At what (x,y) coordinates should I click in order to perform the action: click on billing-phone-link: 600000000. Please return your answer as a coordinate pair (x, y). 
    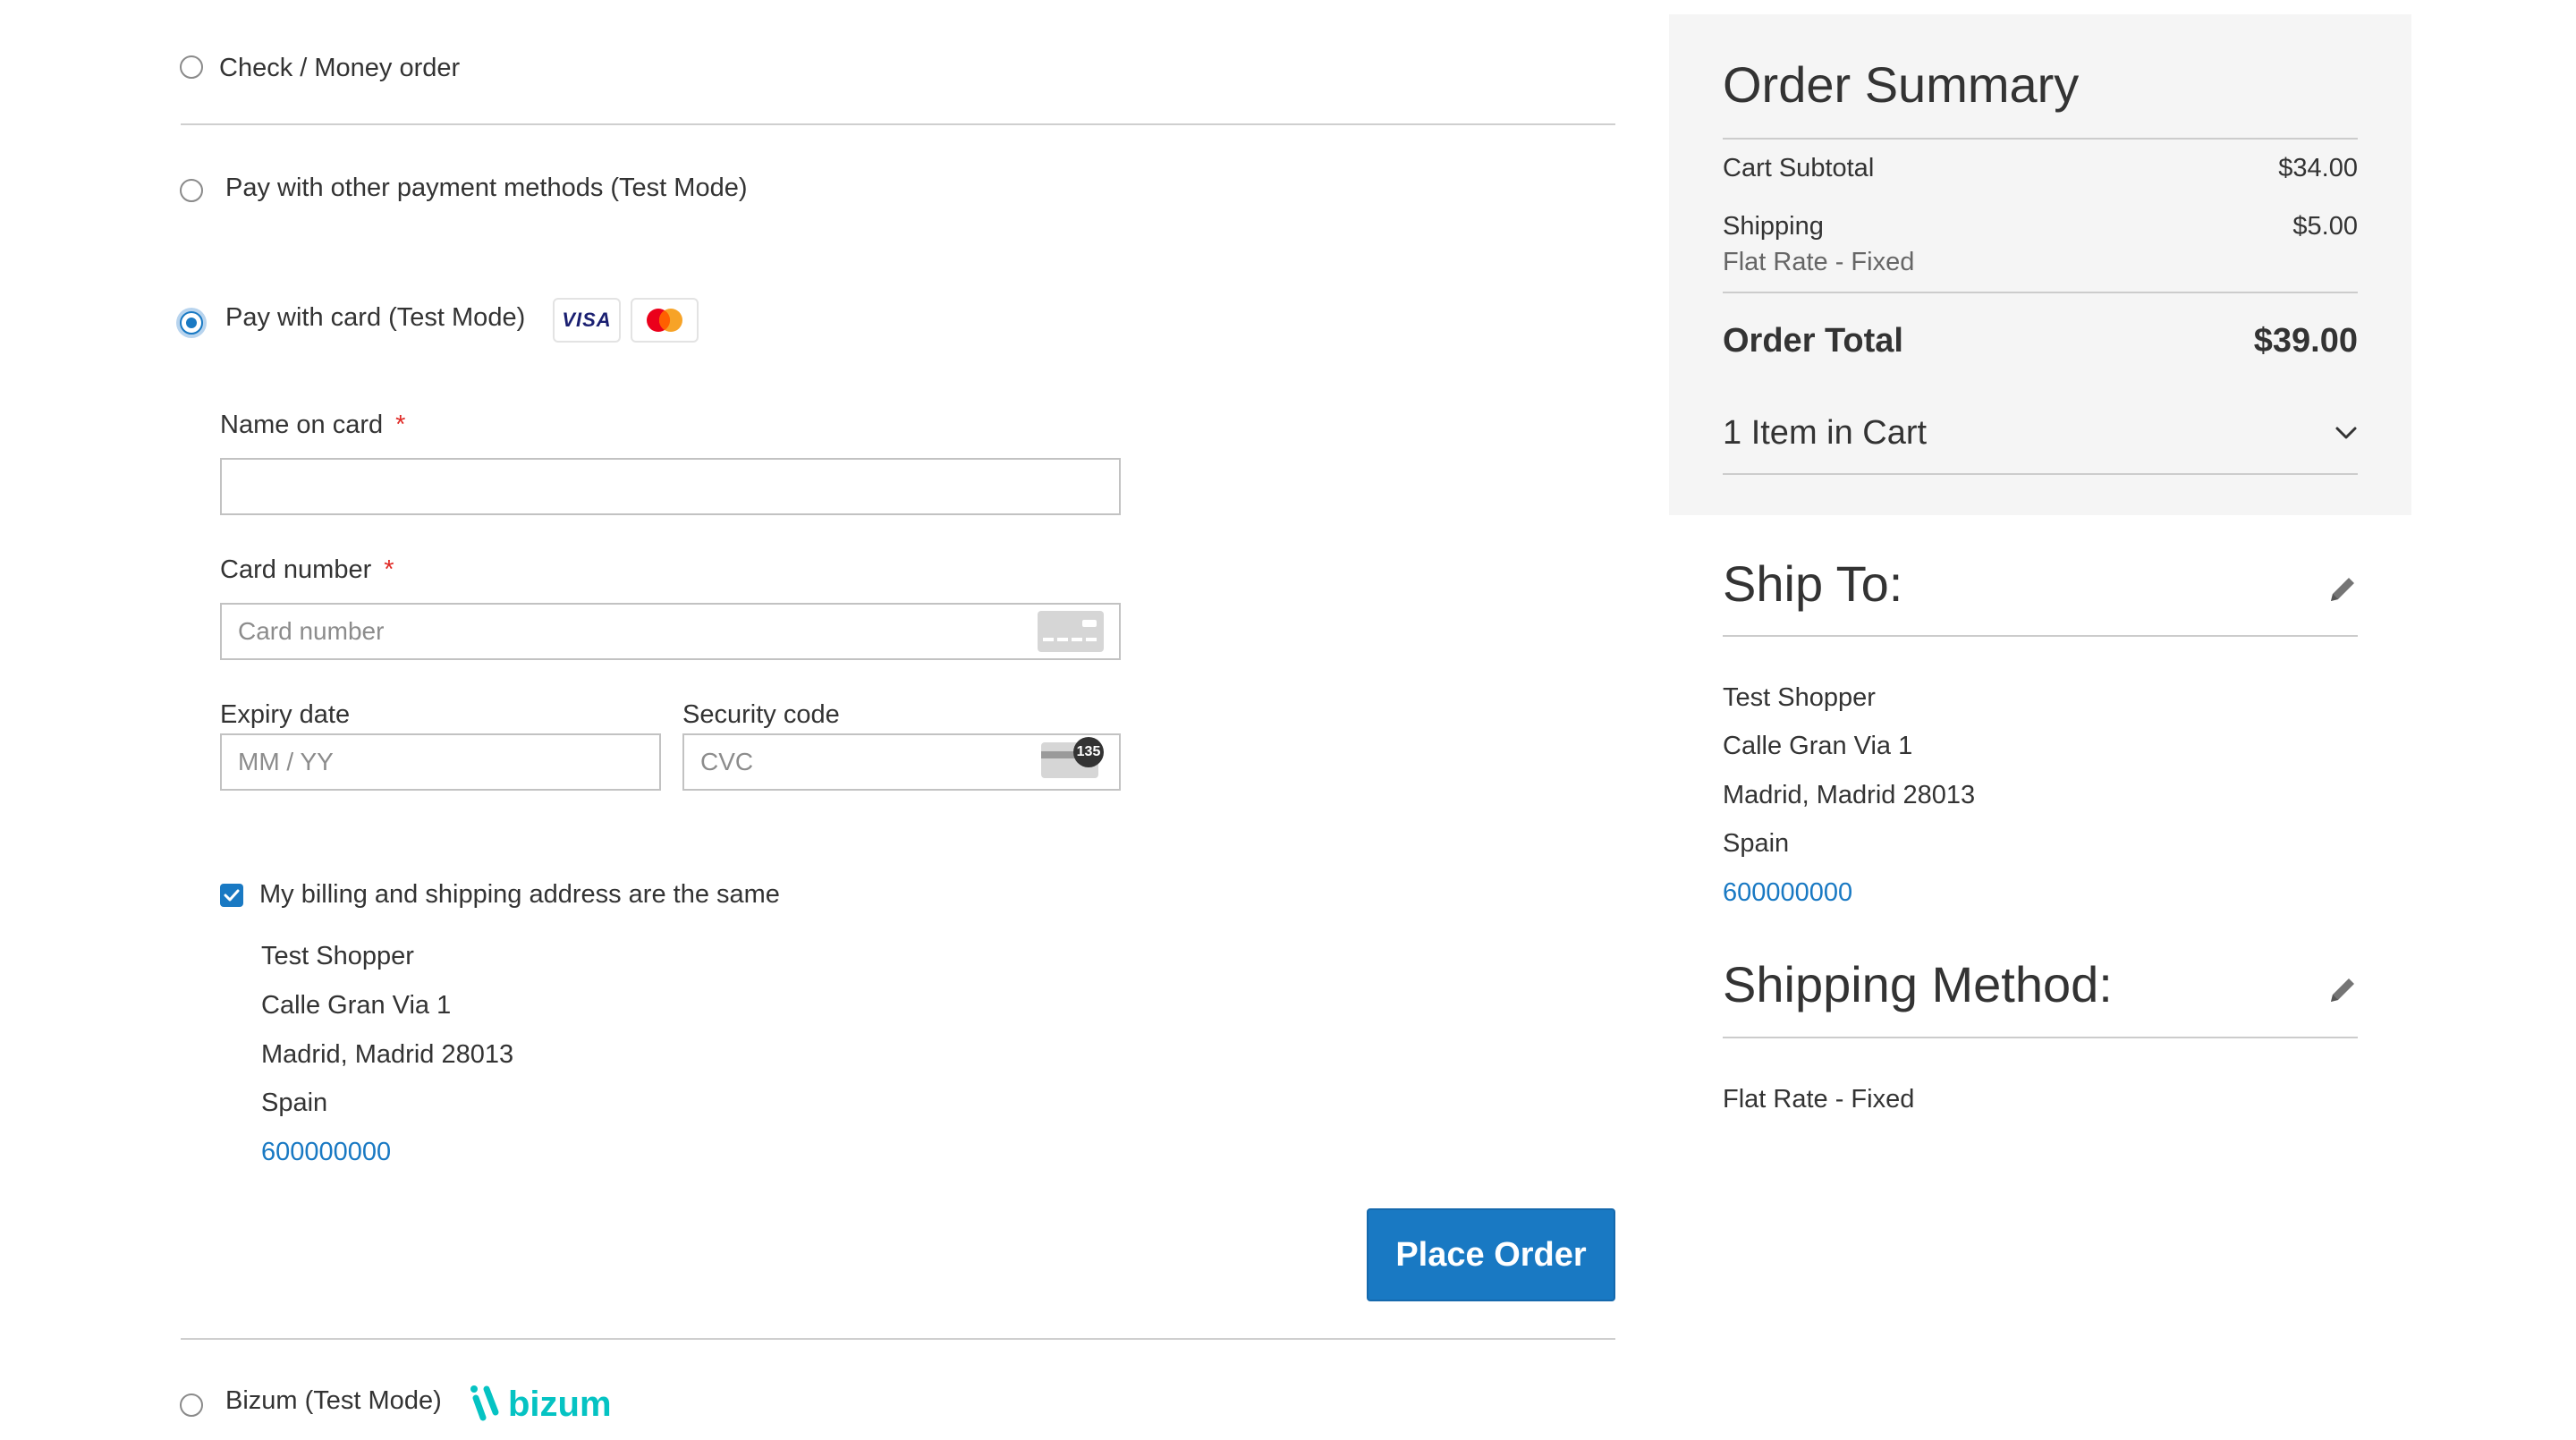
    Looking at the image, I should click on (326, 1152).